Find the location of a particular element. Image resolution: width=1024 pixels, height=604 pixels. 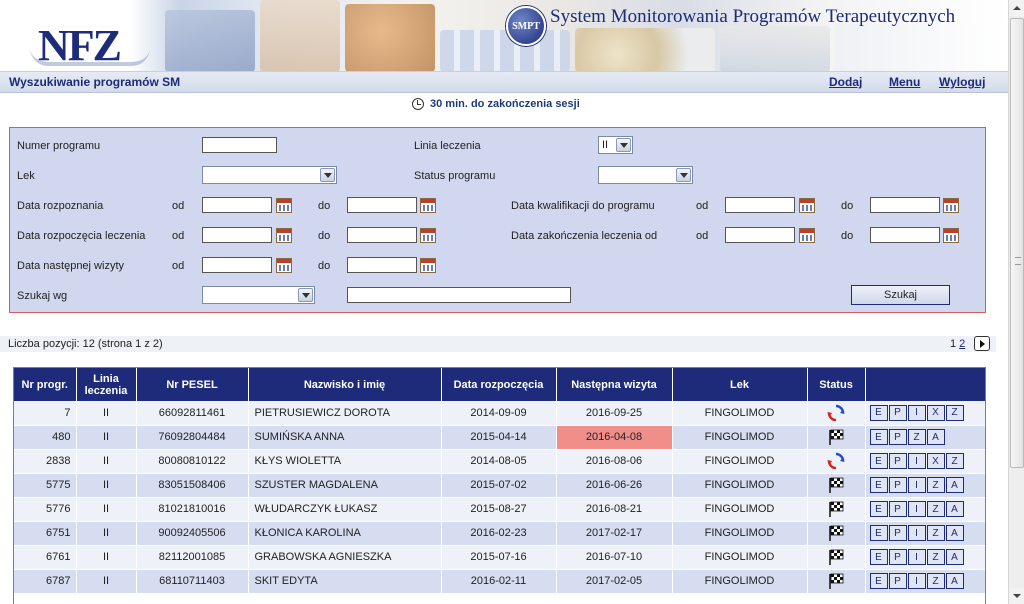

search-by-select is located at coordinates (258, 295).